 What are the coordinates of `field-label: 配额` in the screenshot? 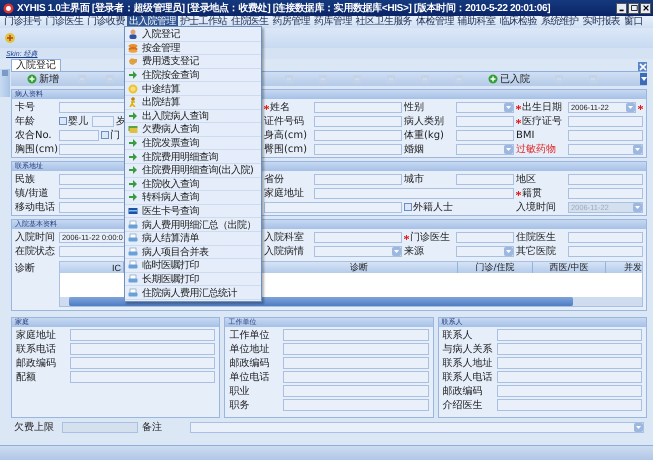 It's located at (26, 377).